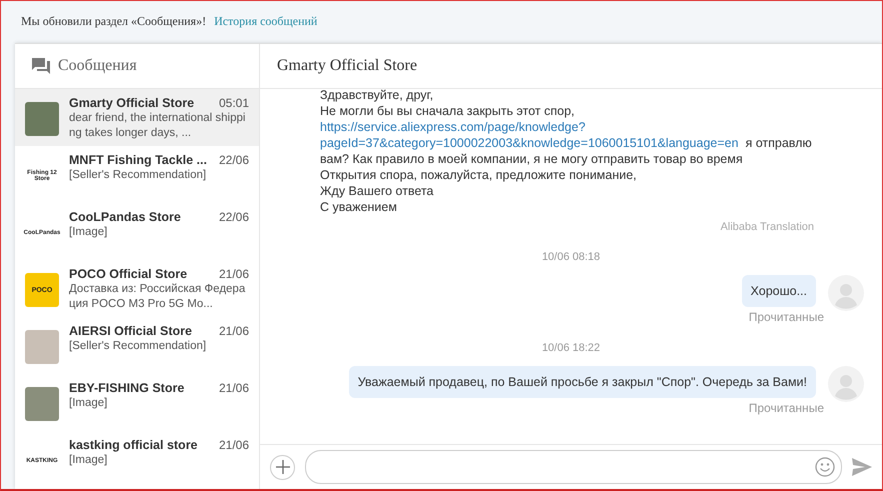  What do you see at coordinates (126, 388) in the screenshot?
I see `store-name: EBY-FISHING Store` at bounding box center [126, 388].